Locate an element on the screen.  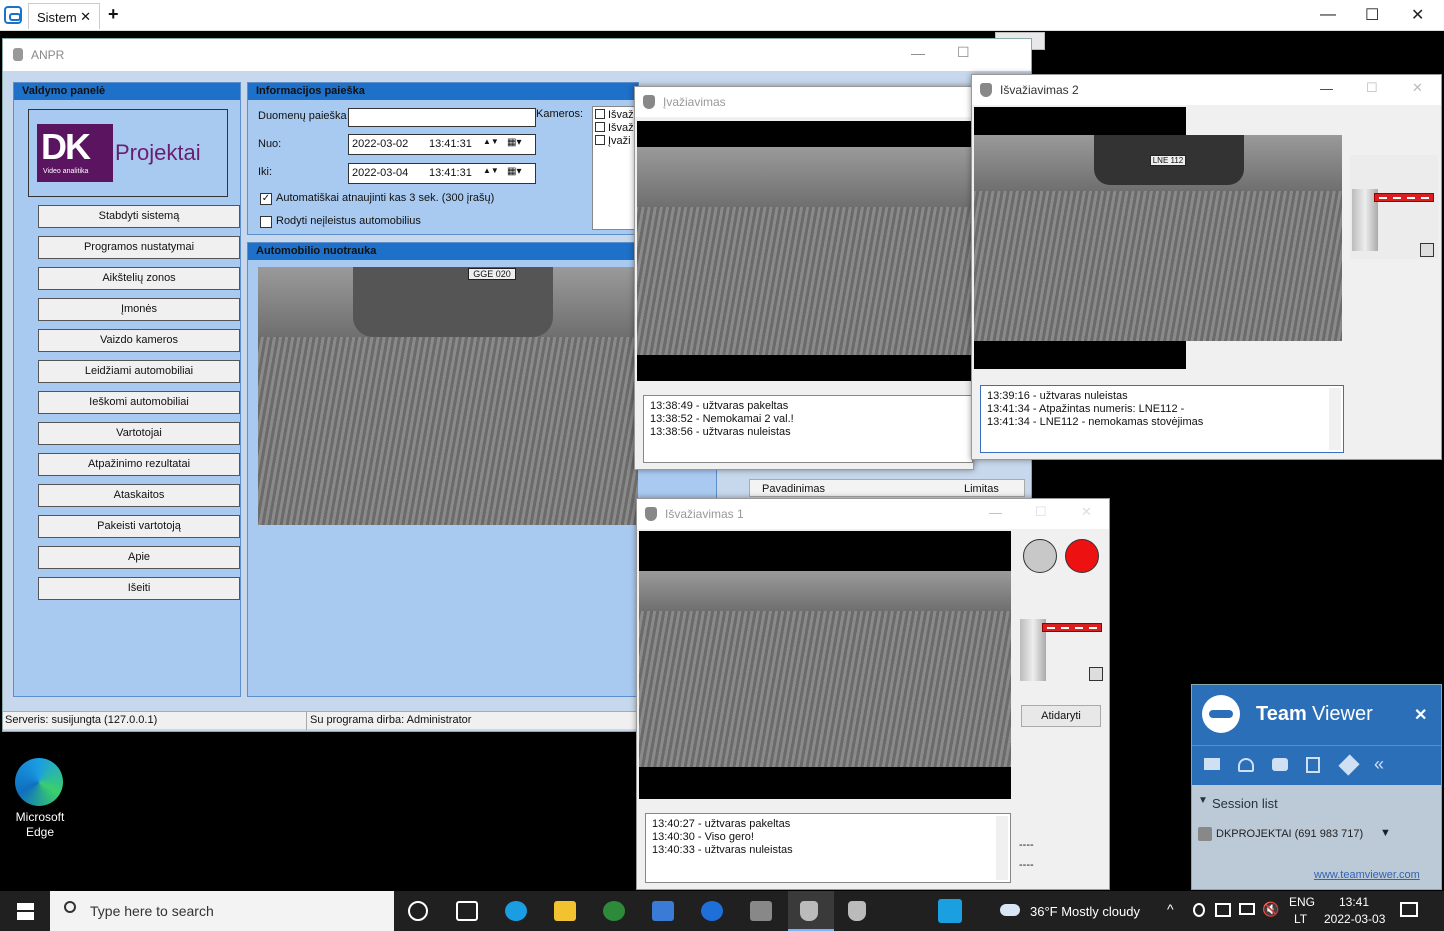
app-icon-blue is located at coordinates (663, 911).